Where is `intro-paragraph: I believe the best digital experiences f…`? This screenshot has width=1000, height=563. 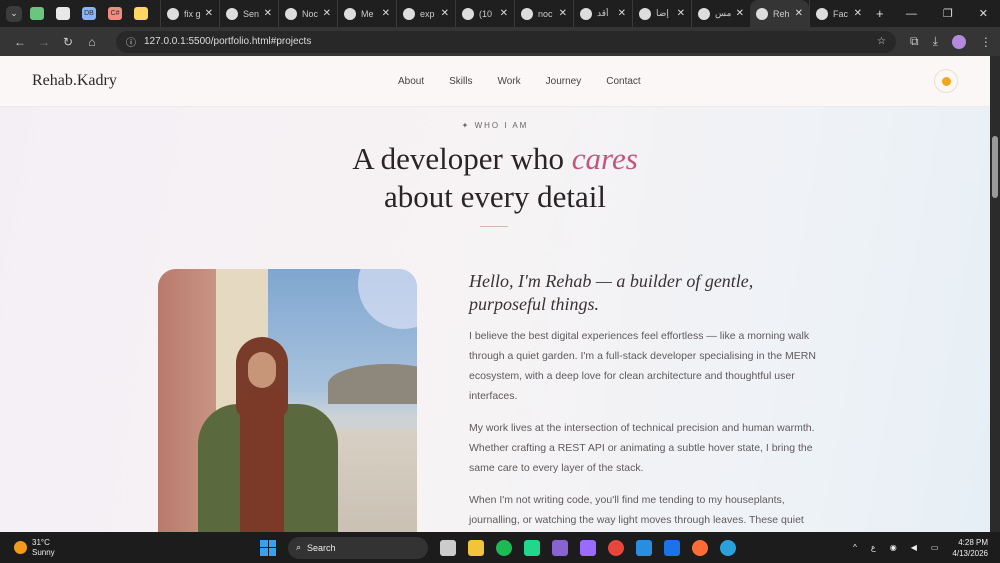
intro-paragraph: I believe the best digital experiences f… is located at coordinates (642, 366).